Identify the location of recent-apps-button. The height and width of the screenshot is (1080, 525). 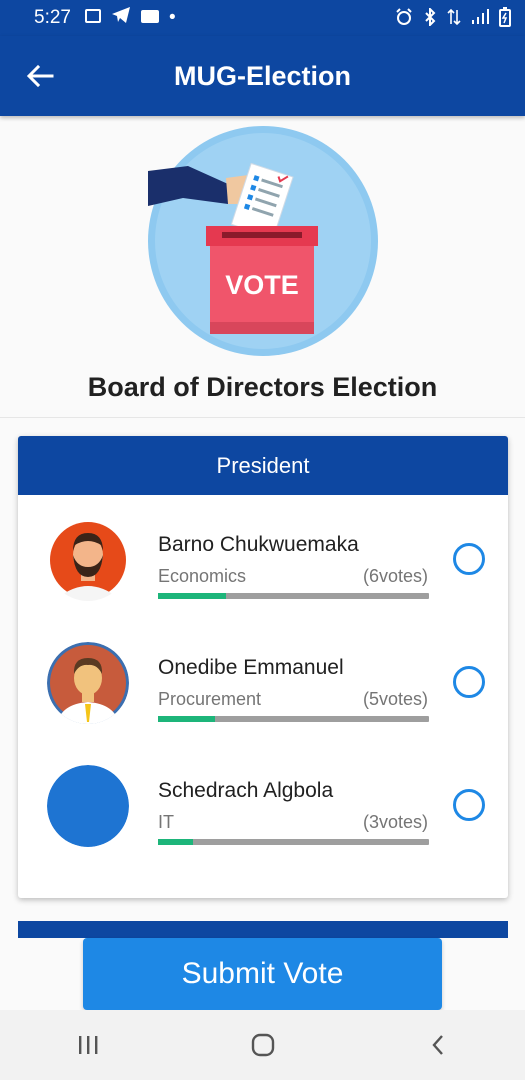
(88, 1045).